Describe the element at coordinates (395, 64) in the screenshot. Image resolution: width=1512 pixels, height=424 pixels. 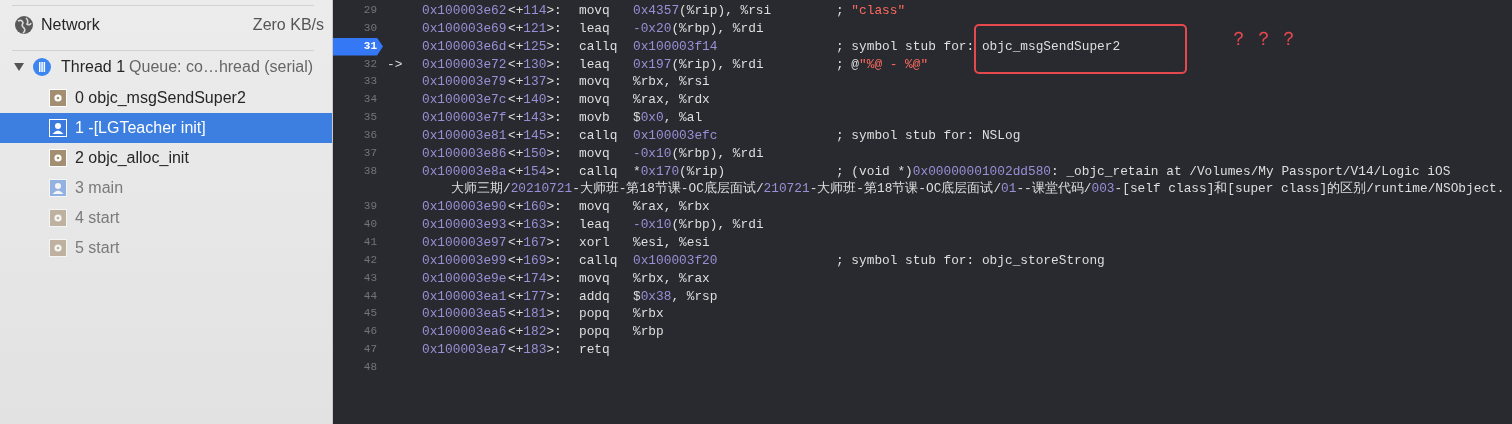
I see `current-instruction-arrow: ->` at that location.